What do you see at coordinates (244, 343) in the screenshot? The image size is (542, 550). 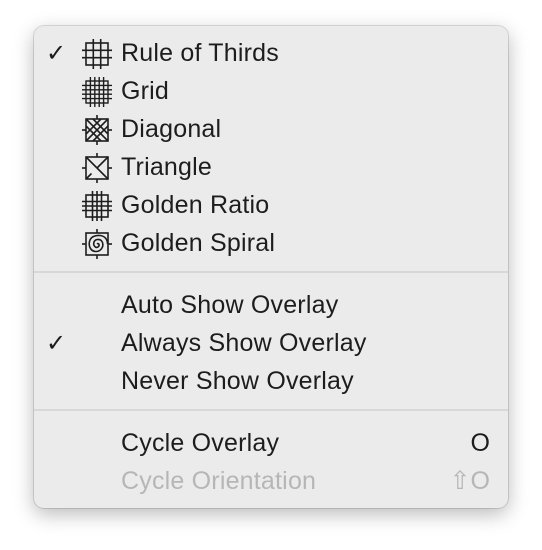 I see `menu-item-label: Always Show Overlay` at bounding box center [244, 343].